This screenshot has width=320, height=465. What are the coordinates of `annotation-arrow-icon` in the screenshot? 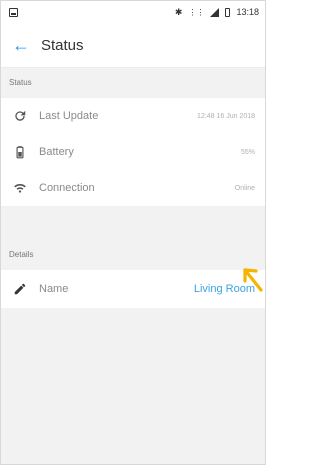 It's located at (253, 280).